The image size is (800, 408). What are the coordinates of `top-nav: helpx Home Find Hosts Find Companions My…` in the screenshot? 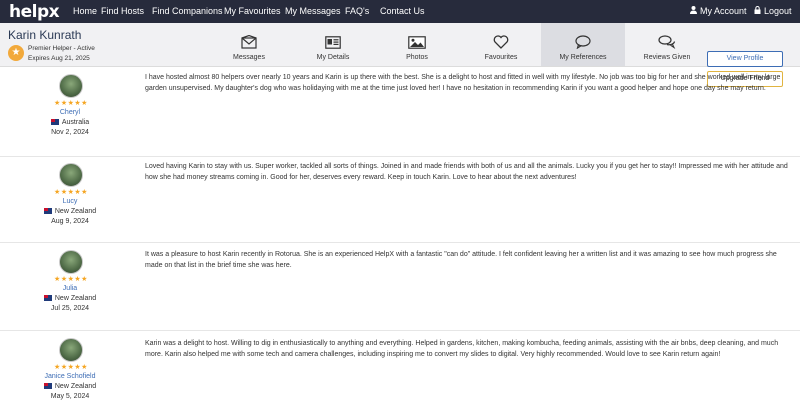 It's located at (400, 11).